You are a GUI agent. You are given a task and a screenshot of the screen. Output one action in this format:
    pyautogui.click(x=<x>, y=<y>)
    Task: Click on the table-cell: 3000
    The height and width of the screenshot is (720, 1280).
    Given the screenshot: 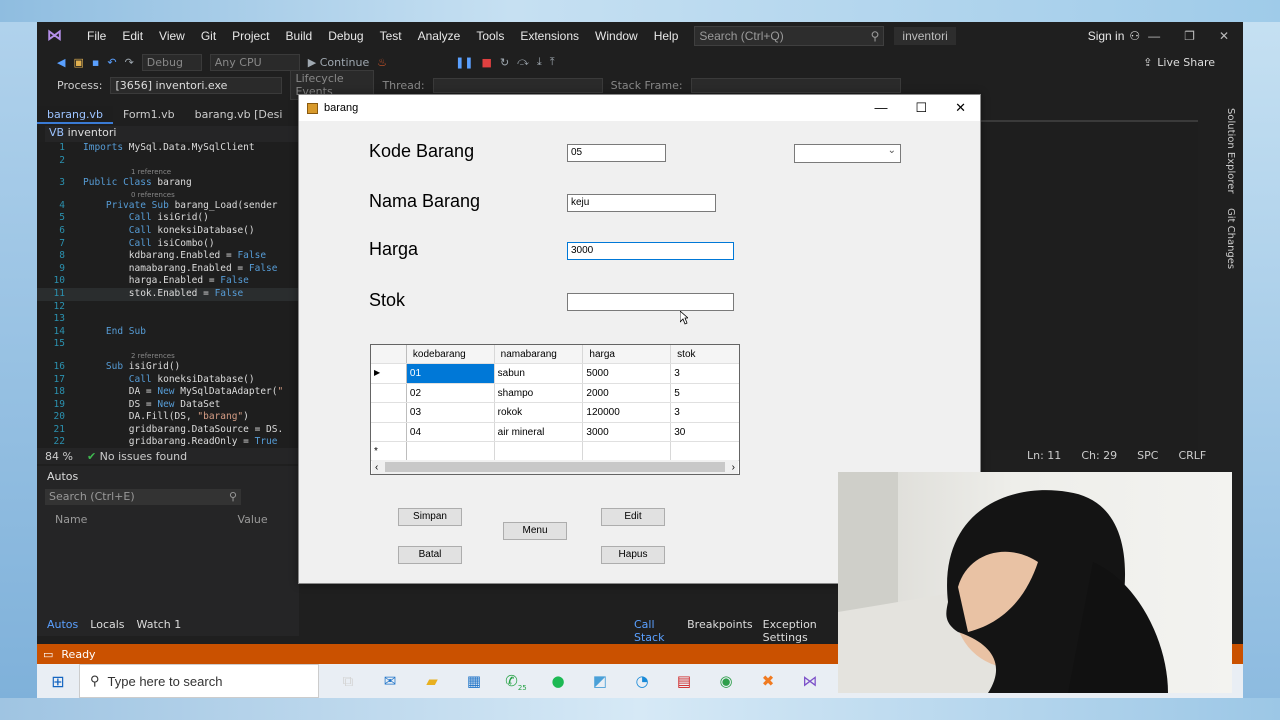 What is the action you would take?
    pyautogui.click(x=627, y=431)
    